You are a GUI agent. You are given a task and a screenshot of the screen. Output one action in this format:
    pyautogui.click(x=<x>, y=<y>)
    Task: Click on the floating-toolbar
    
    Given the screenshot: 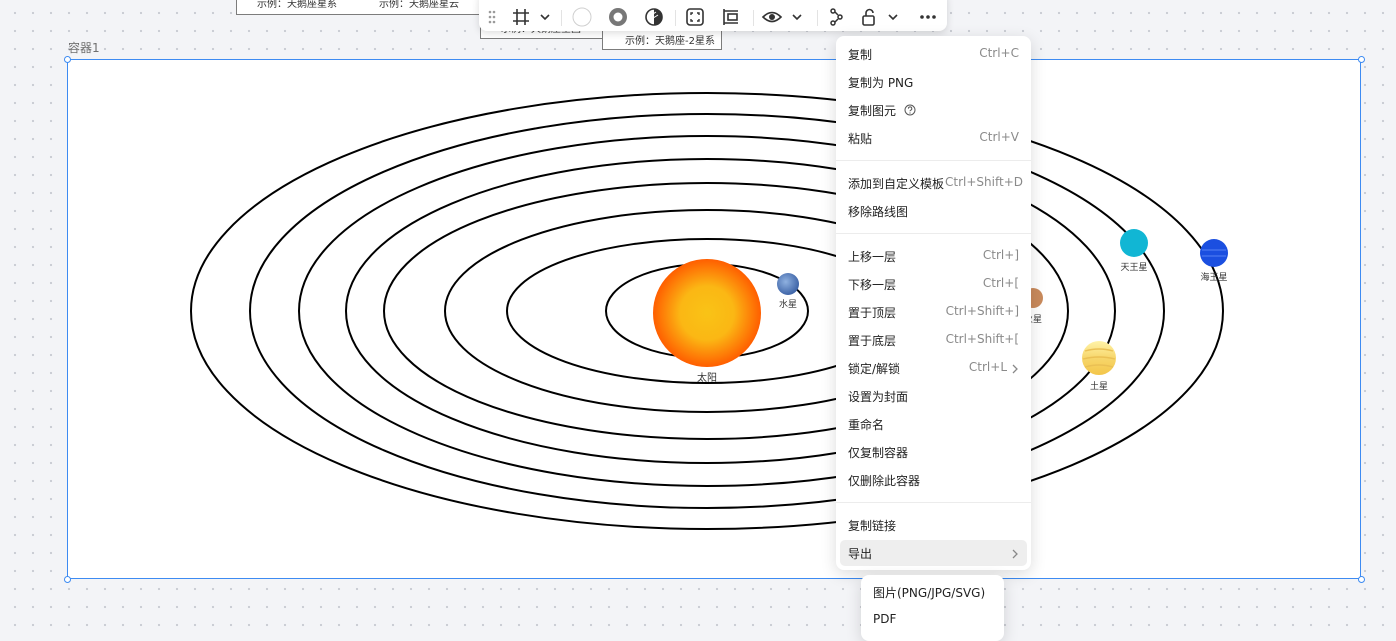 What is the action you would take?
    pyautogui.click(x=713, y=15)
    